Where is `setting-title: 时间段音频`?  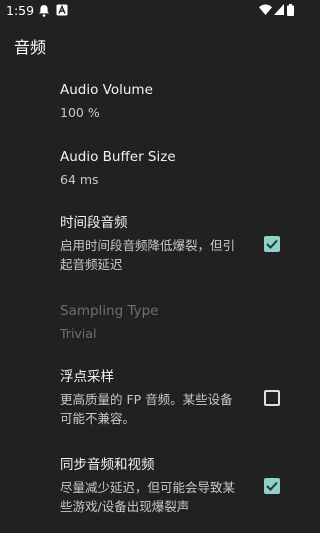
setting-title: 时间段音频 is located at coordinates (94, 223).